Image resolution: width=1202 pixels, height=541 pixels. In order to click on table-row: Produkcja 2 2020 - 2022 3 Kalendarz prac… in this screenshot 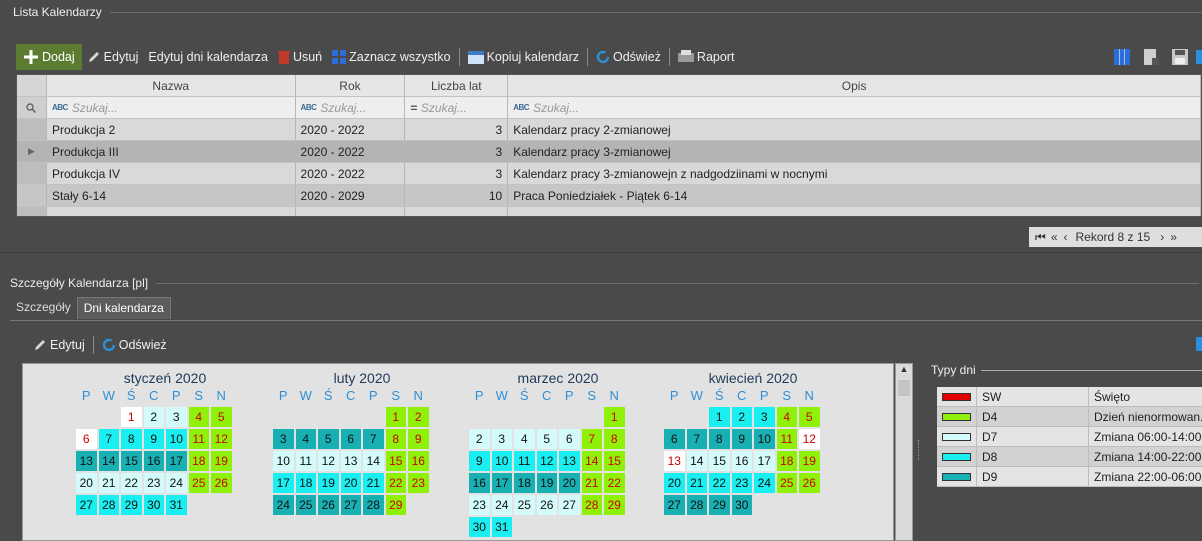, I will do `click(609, 130)`.